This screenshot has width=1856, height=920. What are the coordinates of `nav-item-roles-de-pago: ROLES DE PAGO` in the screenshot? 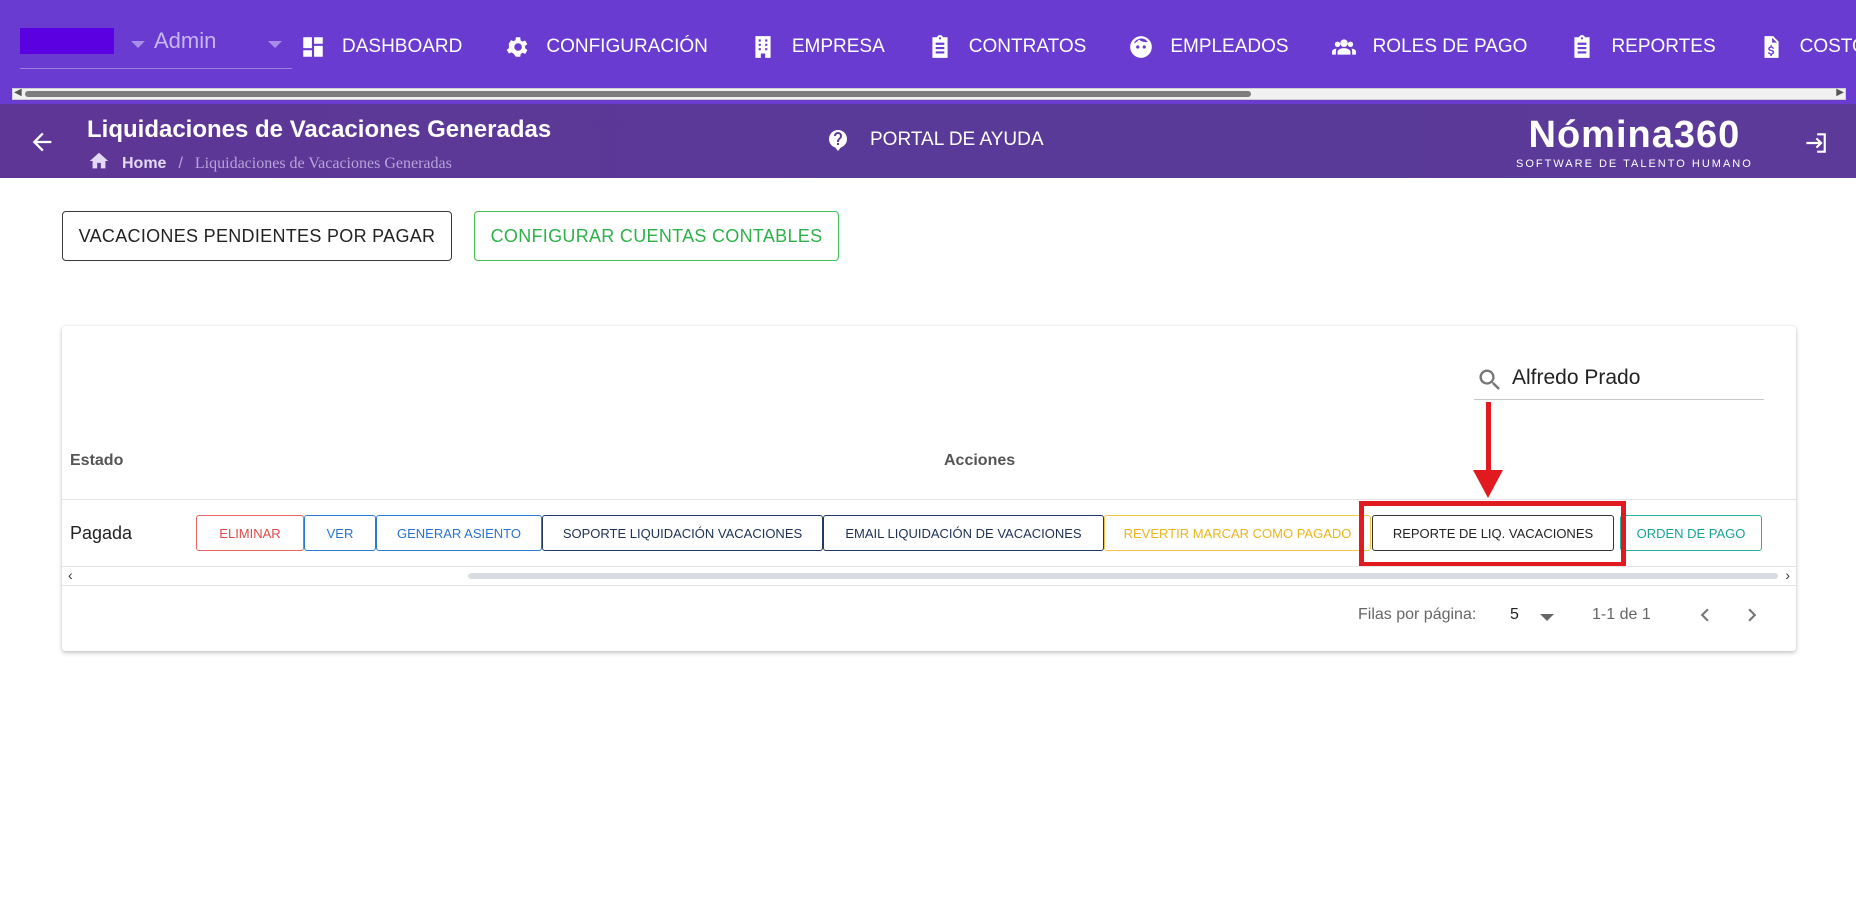 It's located at (1429, 47).